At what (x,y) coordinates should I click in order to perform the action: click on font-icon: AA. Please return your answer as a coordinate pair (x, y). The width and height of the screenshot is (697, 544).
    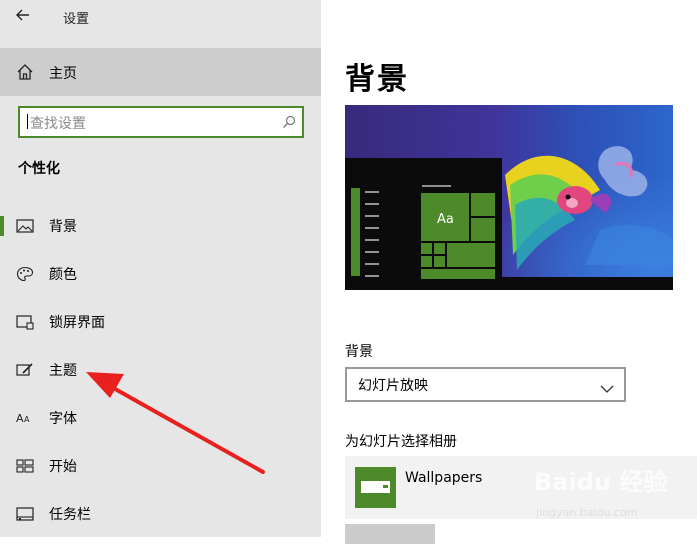
    Looking at the image, I should click on (25, 418).